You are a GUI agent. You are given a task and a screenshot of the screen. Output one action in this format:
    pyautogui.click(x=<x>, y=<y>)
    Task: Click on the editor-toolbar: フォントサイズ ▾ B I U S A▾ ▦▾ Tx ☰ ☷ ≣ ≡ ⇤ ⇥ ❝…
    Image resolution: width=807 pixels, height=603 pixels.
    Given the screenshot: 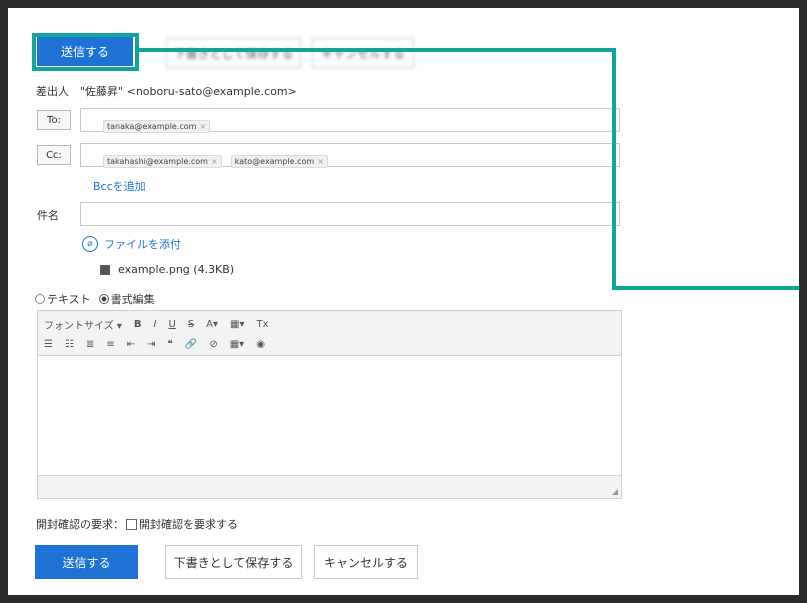 What is the action you would take?
    pyautogui.click(x=329, y=333)
    